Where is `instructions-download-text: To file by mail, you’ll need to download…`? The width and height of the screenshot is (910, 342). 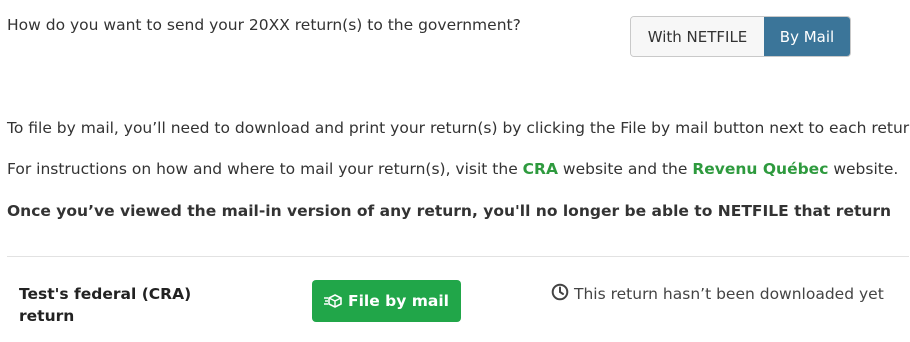 instructions-download-text: To file by mail, you’ll need to download… is located at coordinates (458, 128).